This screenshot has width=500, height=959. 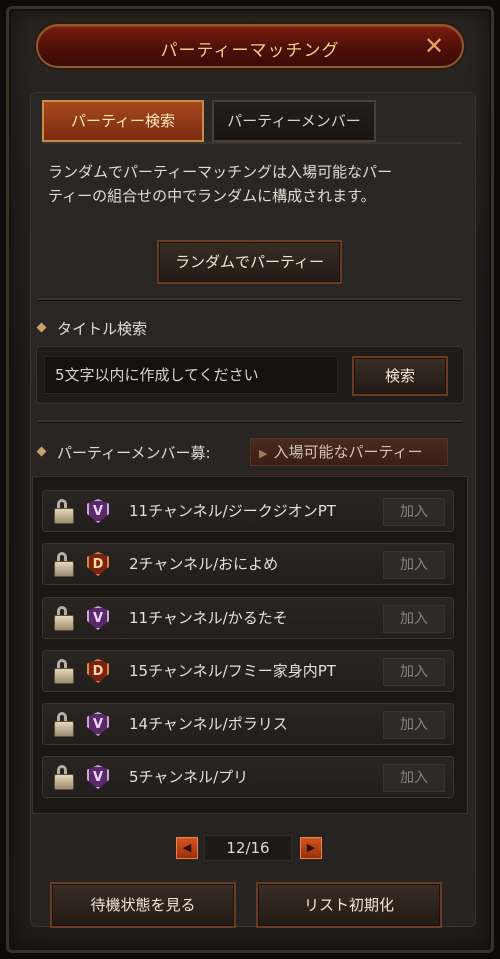 I want to click on party-row: V 14チャンネル/ポラリス 加入, so click(x=248, y=724).